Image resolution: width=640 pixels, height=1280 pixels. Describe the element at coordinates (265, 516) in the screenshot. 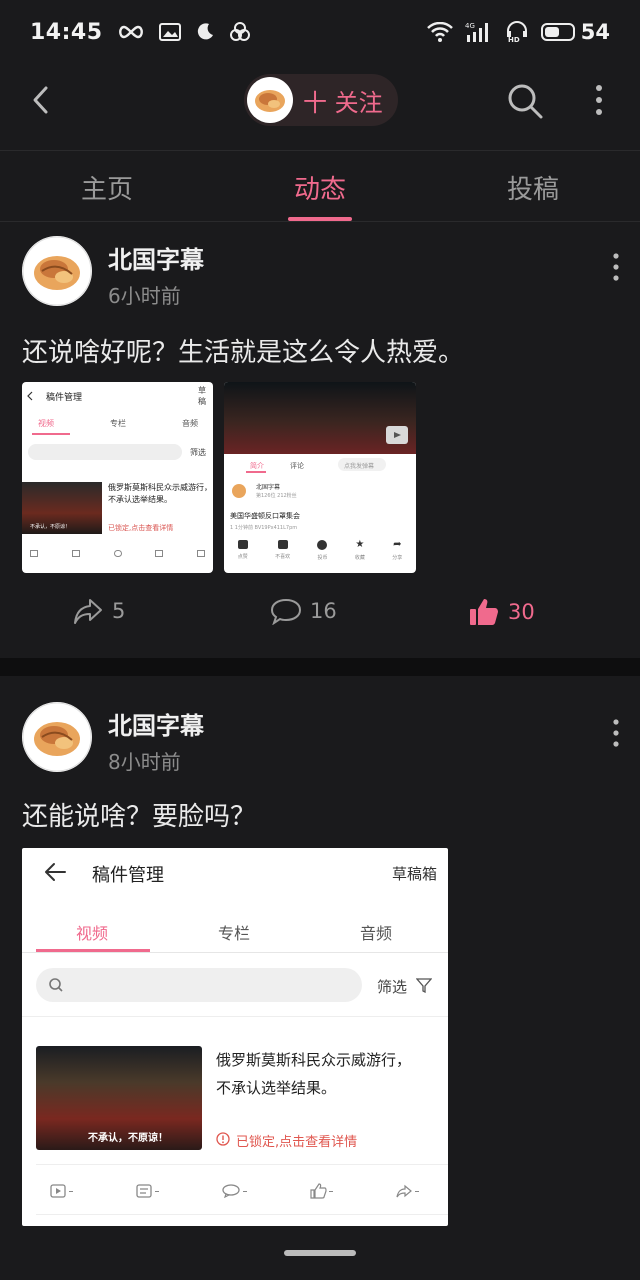

I see `video-title: 美国华盛顿反口罩集会` at that location.